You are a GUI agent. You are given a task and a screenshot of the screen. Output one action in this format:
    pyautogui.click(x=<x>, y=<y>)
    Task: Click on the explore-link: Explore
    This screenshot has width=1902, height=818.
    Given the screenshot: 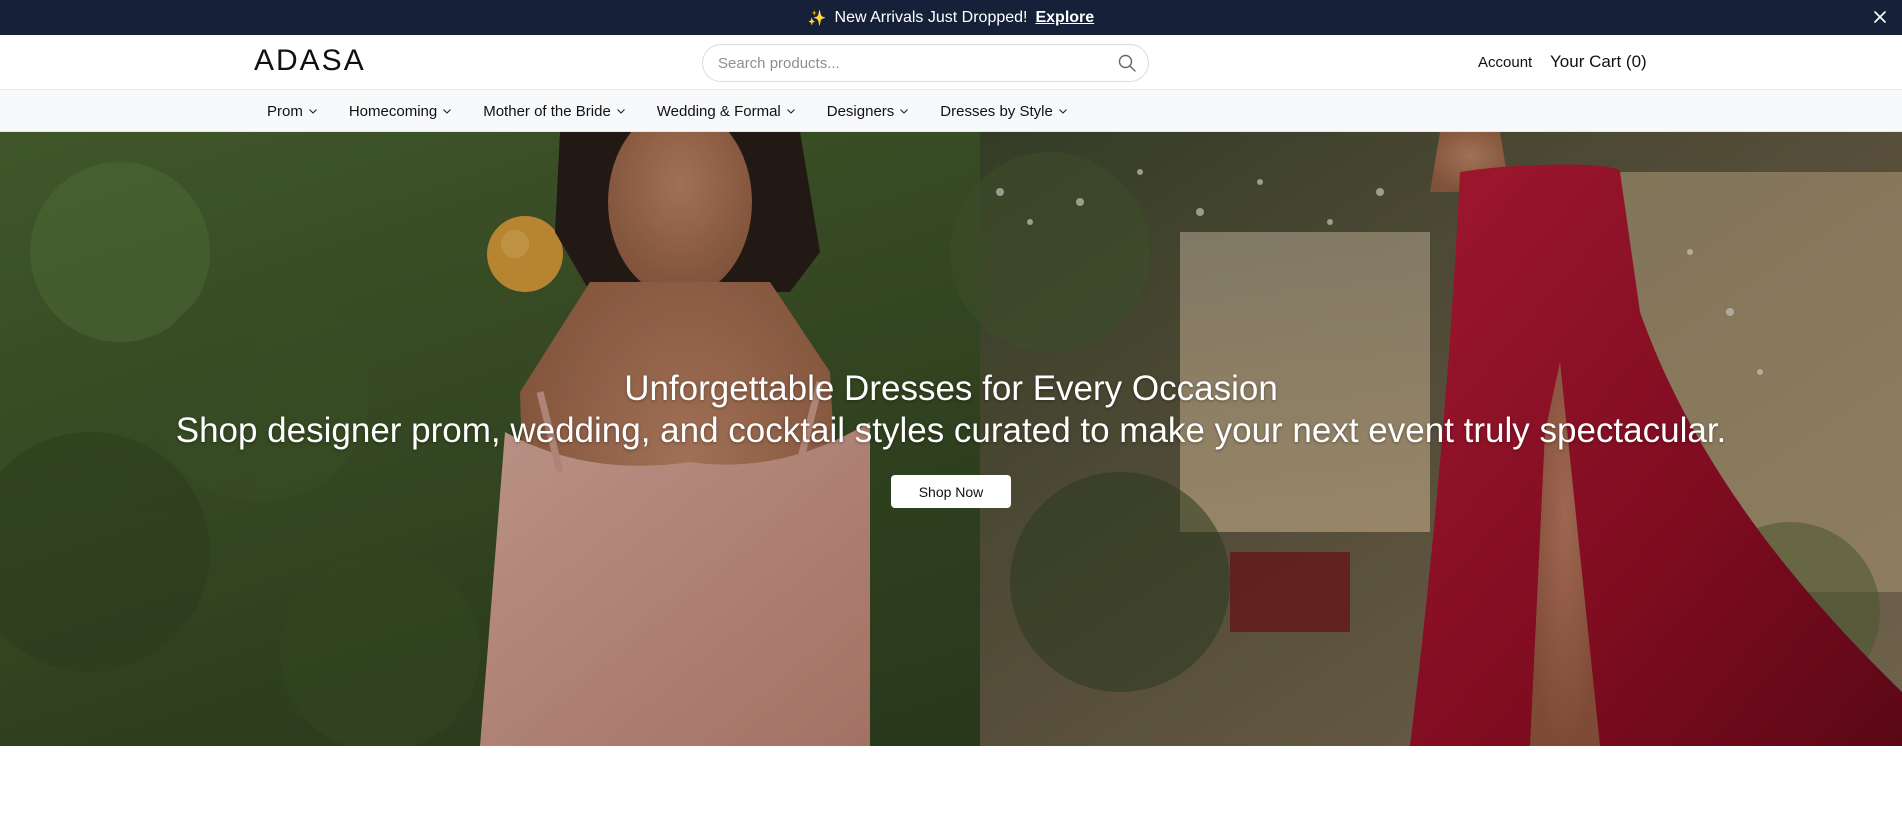 What is the action you would take?
    pyautogui.click(x=1064, y=18)
    